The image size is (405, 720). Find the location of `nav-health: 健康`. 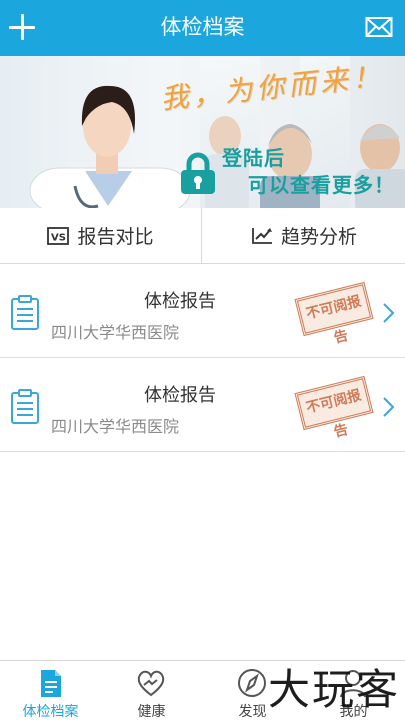

nav-health: 健康 is located at coordinates (151, 690).